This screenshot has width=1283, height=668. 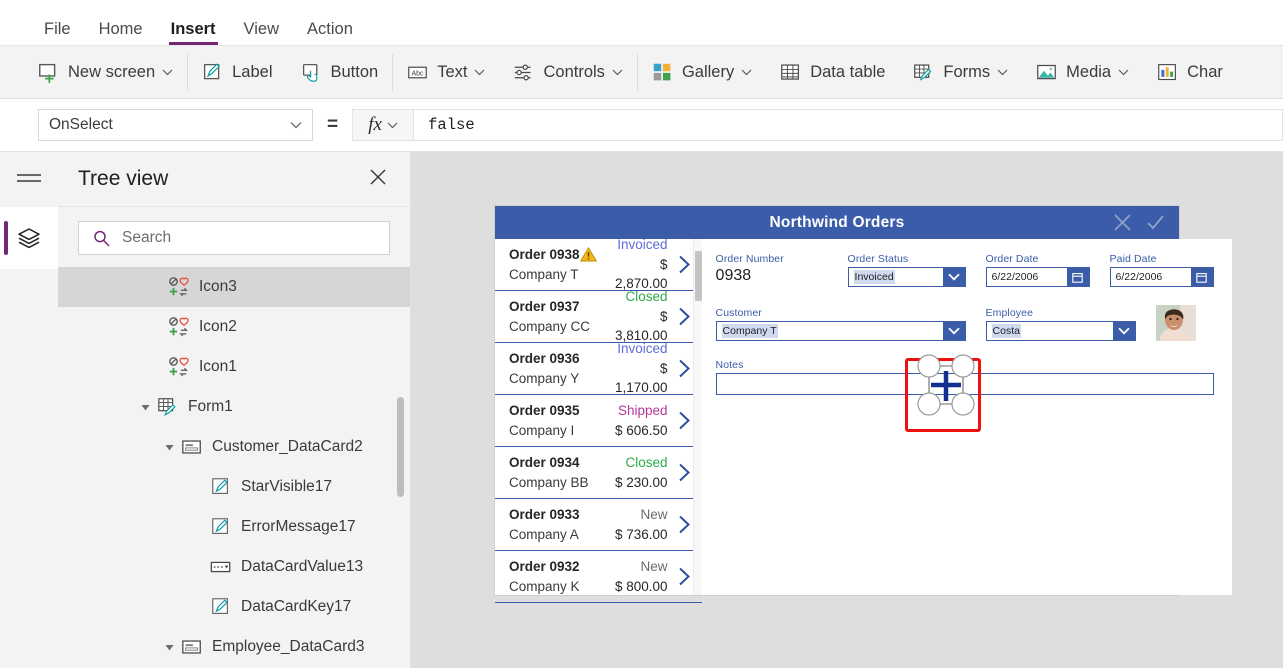 What do you see at coordinates (1155, 222) in the screenshot?
I see `confirm-icon` at bounding box center [1155, 222].